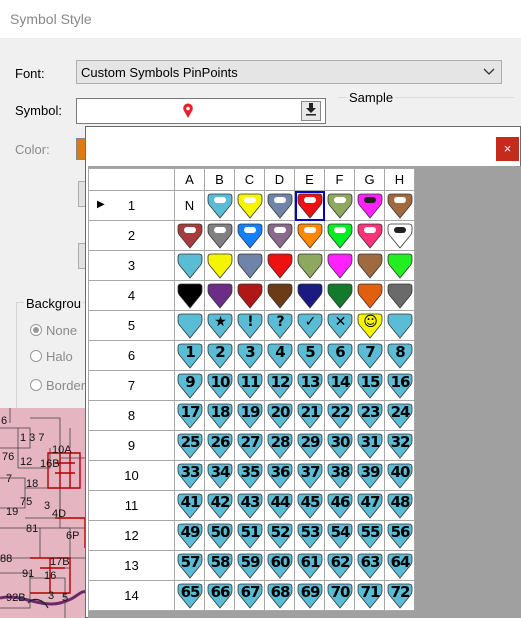 The height and width of the screenshot is (618, 521). I want to click on symbol-cell: 43, so click(249, 505).